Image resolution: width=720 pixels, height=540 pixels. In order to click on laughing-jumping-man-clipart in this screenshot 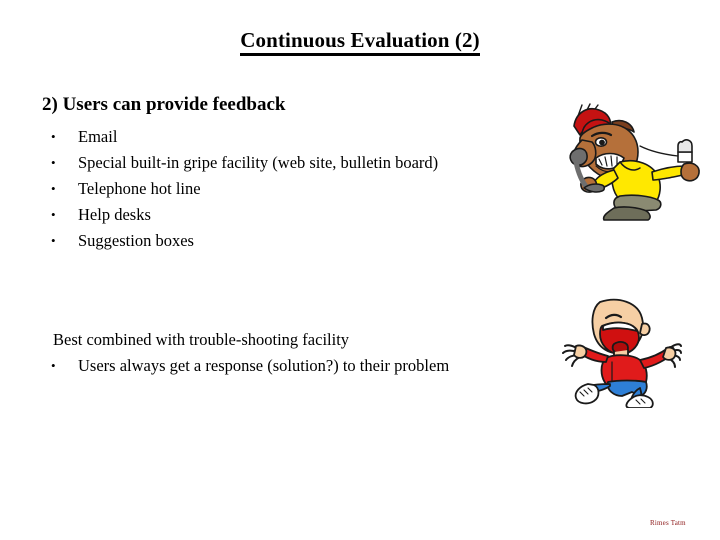, I will do `click(622, 352)`.